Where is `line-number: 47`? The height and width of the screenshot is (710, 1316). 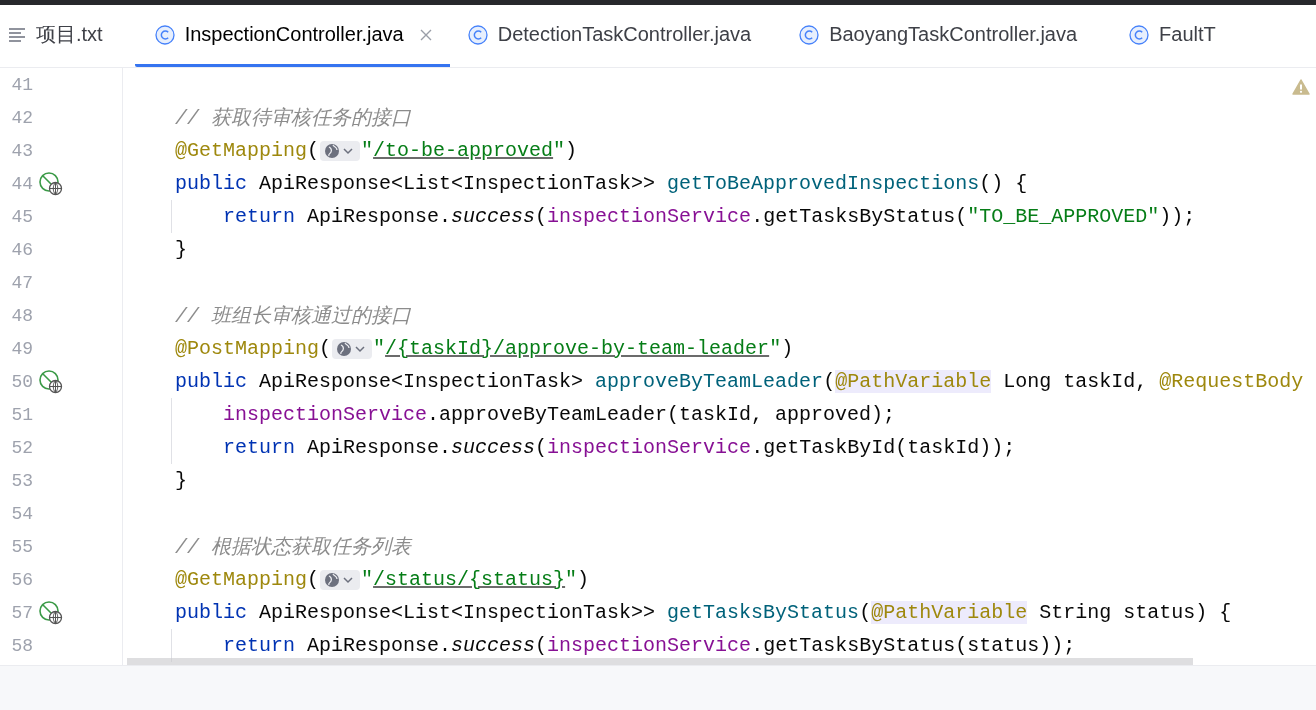
line-number: 47 is located at coordinates (21, 282).